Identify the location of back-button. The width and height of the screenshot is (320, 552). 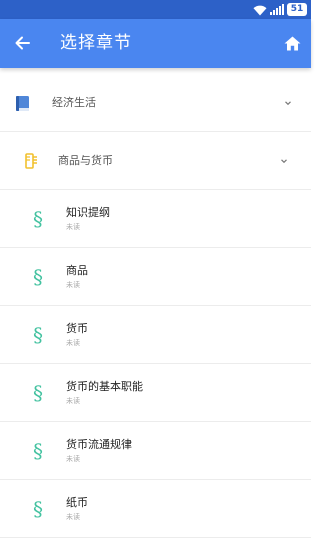
(22, 43).